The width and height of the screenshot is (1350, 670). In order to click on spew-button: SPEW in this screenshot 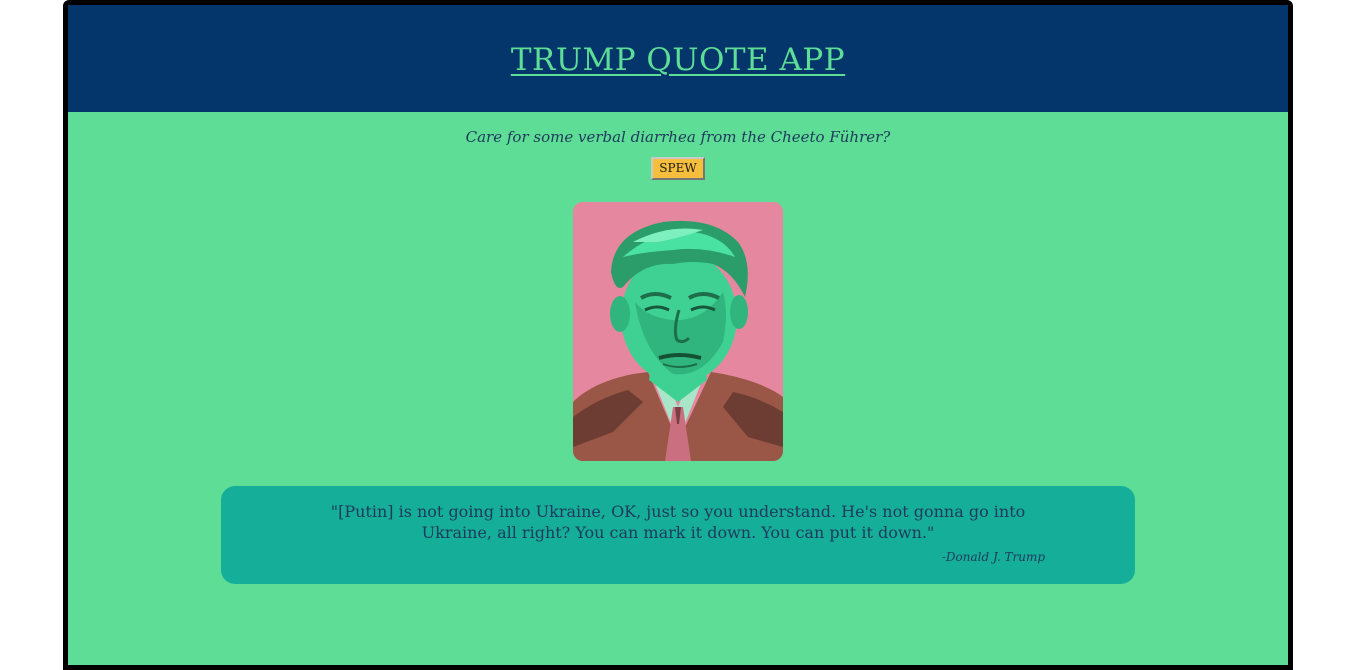, I will do `click(678, 168)`.